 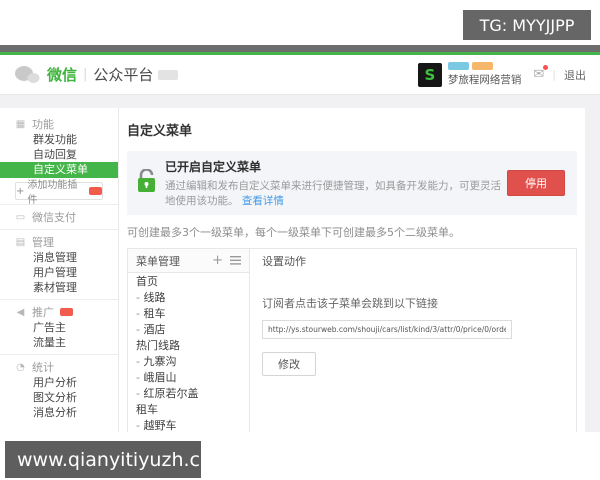 I want to click on watermark-bottom: www.qianyitiyuzh.com, so click(x=117, y=459).